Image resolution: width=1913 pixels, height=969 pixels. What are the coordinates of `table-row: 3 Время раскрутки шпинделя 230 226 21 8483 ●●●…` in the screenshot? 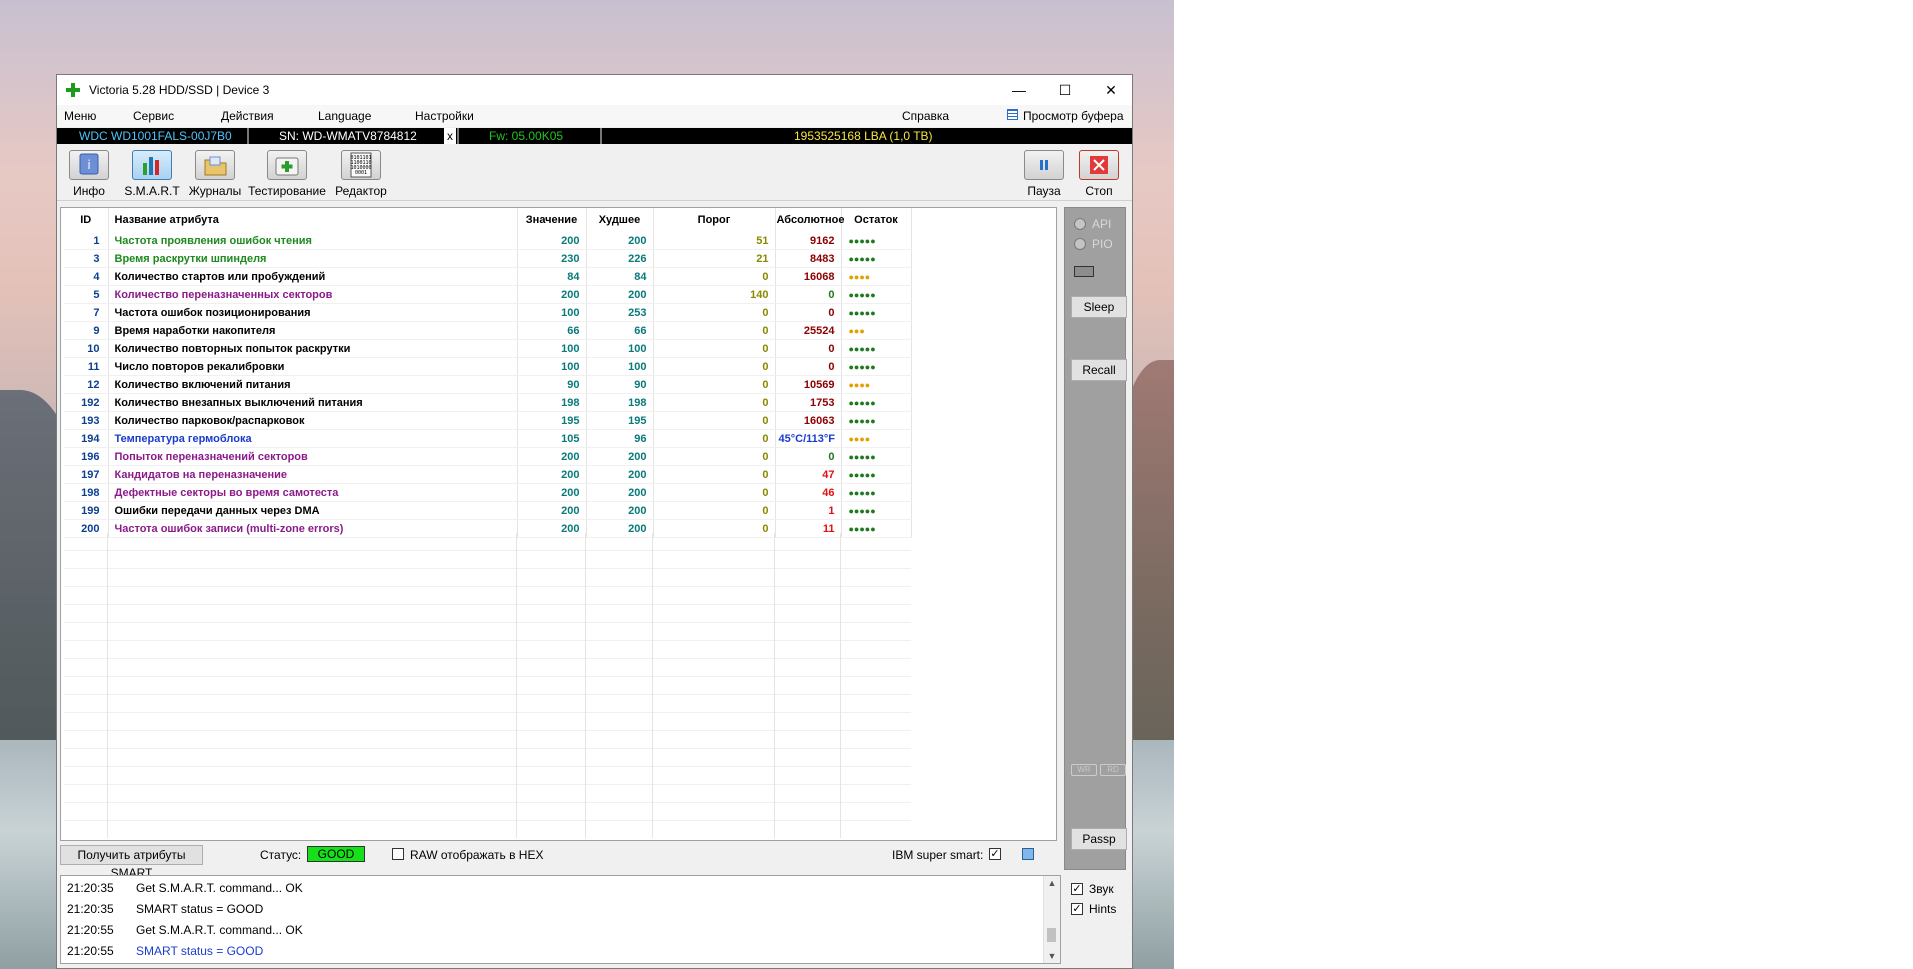 It's located at (488, 258).